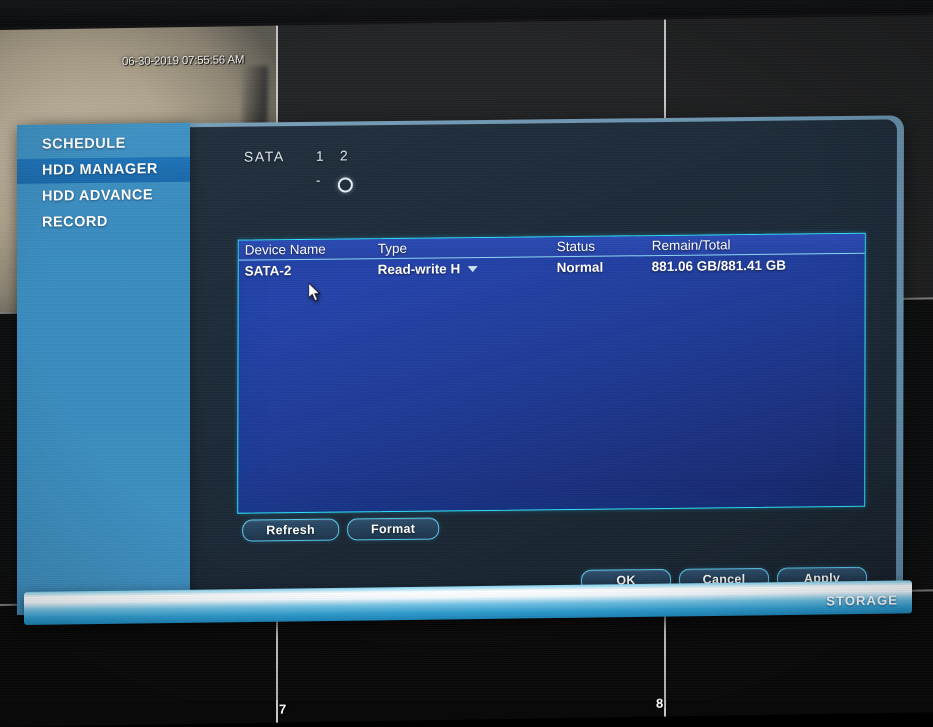  What do you see at coordinates (472, 269) in the screenshot?
I see `chevron-down-icon` at bounding box center [472, 269].